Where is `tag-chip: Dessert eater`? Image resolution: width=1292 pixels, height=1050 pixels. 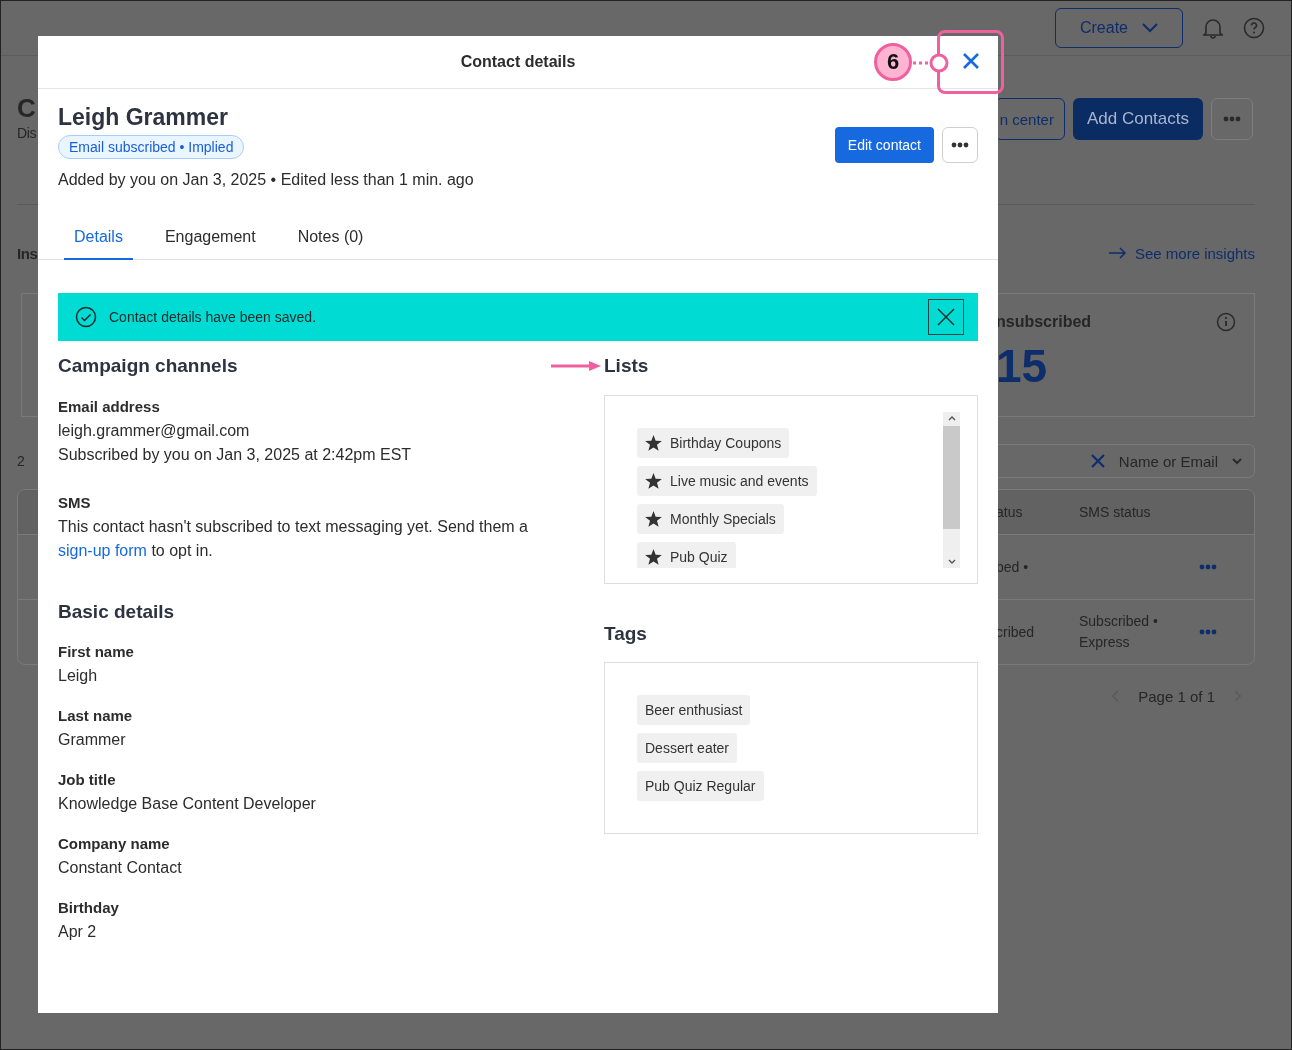 tag-chip: Dessert eater is located at coordinates (687, 748).